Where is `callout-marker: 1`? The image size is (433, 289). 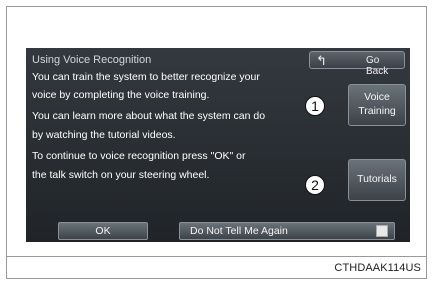 callout-marker: 1 is located at coordinates (315, 106).